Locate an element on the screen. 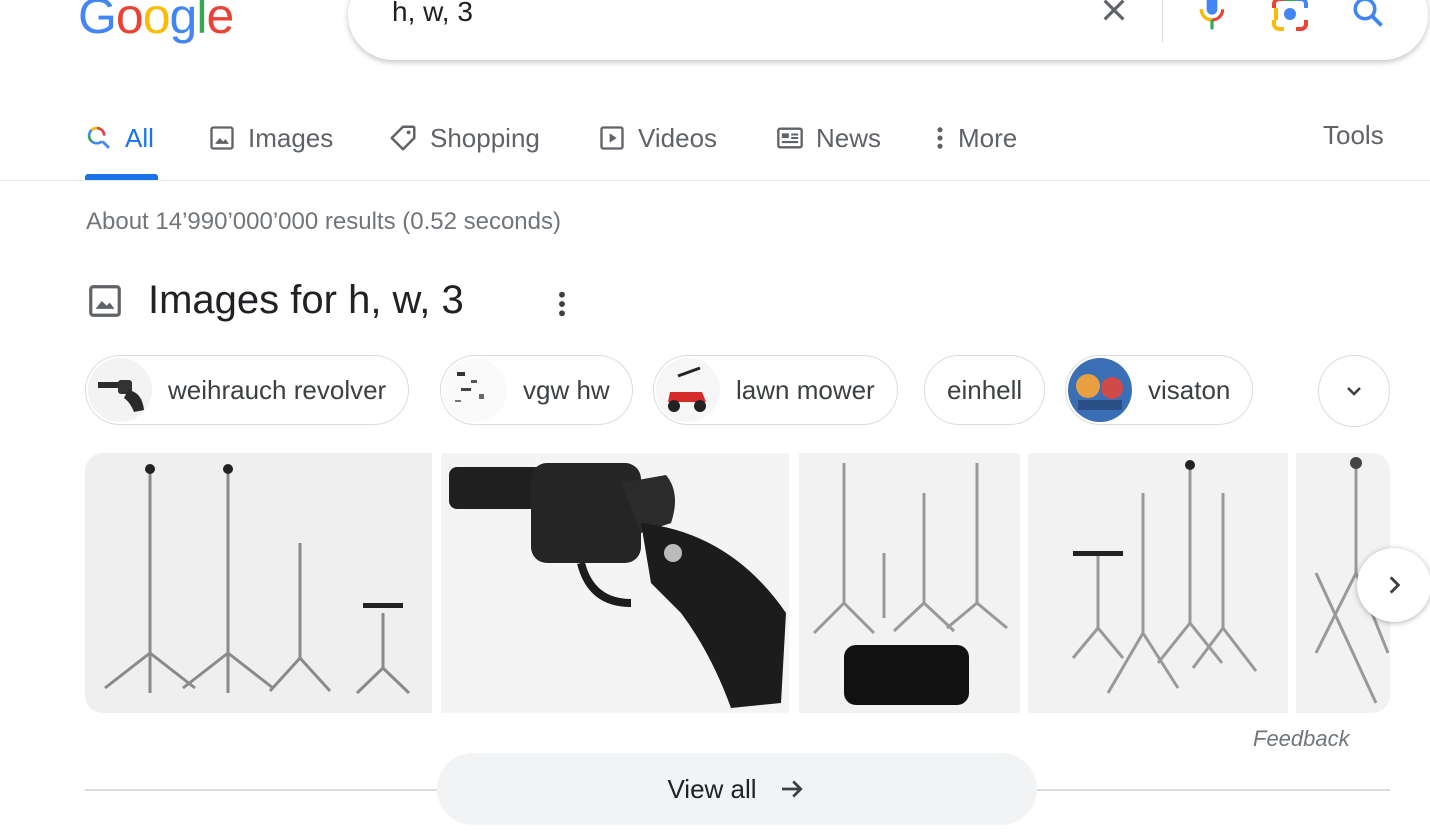 The image size is (1430, 832). tab-label: Videos is located at coordinates (678, 137).